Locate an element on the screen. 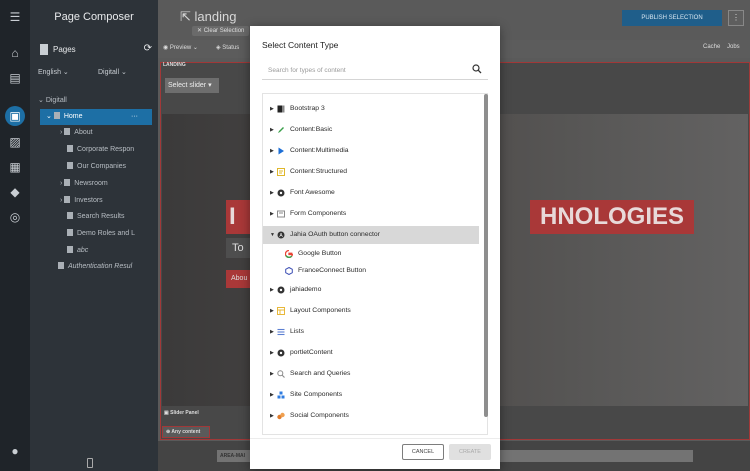 The width and height of the screenshot is (750, 471). tree-node: › Investors is located at coordinates (109, 201).